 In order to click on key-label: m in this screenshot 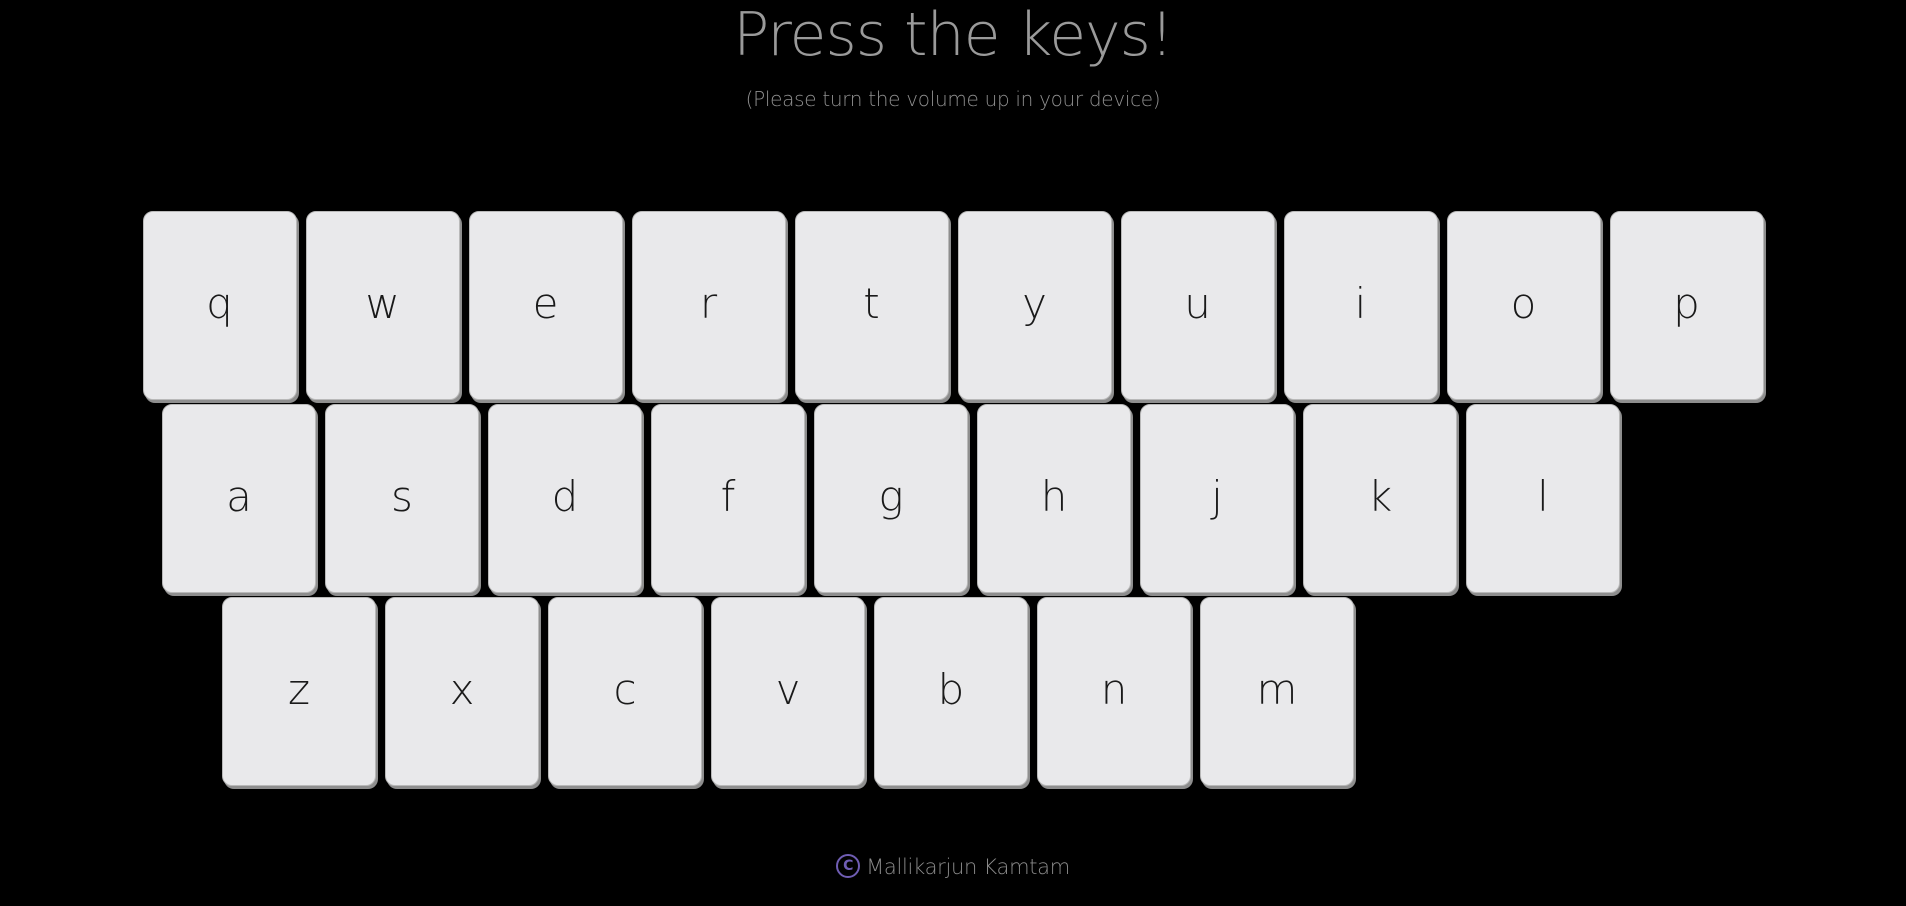, I will do `click(1277, 689)`.